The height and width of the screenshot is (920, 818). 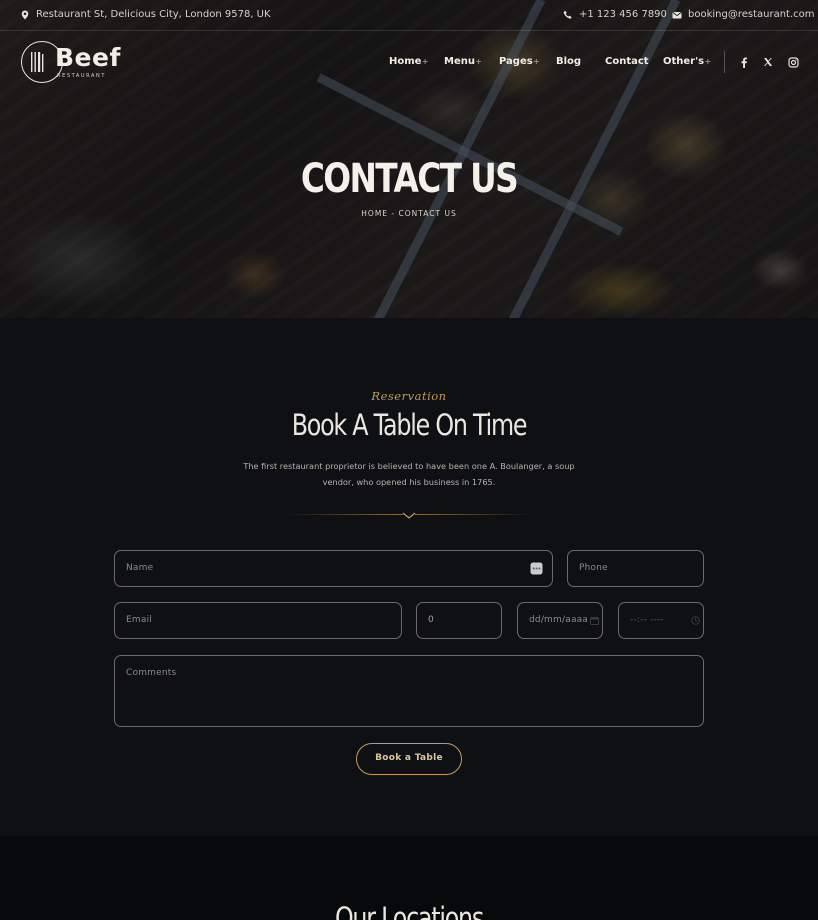 I want to click on logo-wordmark: Beef, so click(x=88, y=57).